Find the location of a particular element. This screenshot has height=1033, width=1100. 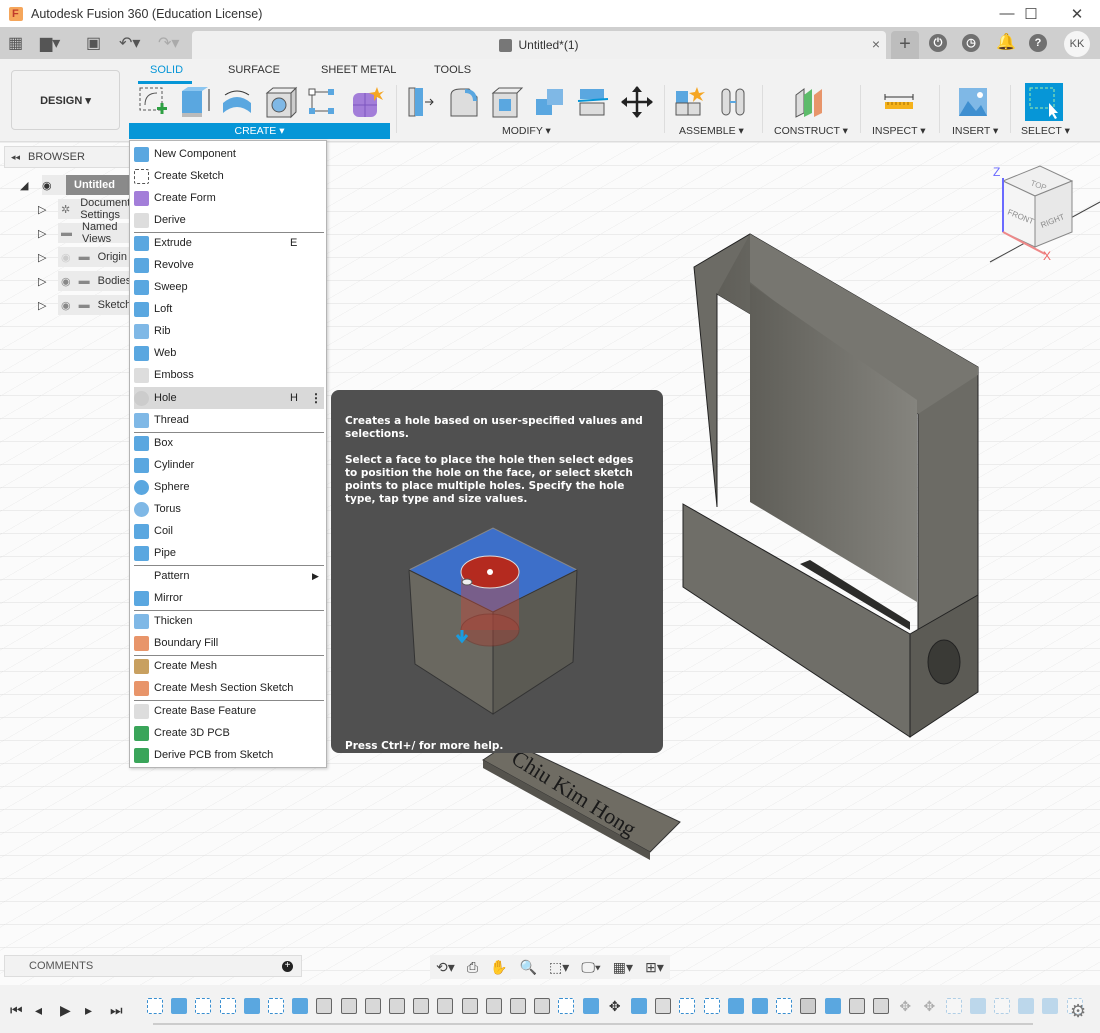

menu-item-pattern: Pattern ▶ is located at coordinates (229, 576).